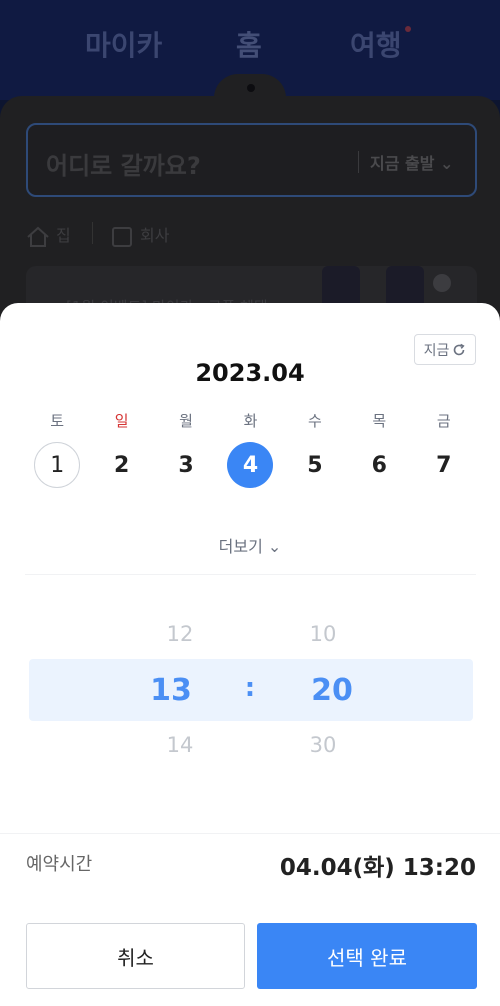 This screenshot has width=500, height=1006. I want to click on tab-home: 홈, so click(249, 44).